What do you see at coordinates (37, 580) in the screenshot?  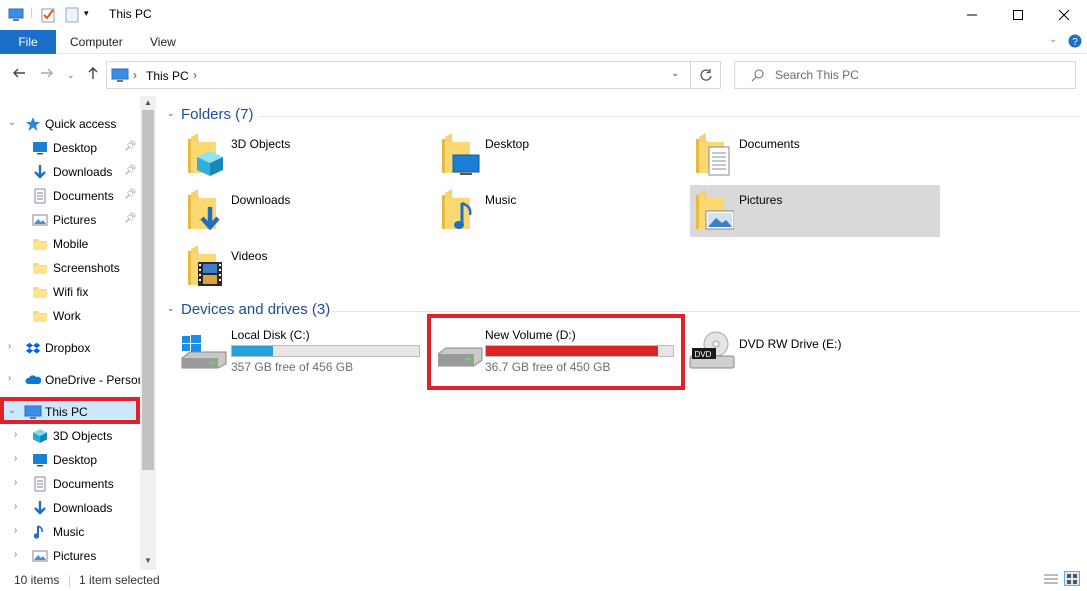 I see `item-count: 10 items` at bounding box center [37, 580].